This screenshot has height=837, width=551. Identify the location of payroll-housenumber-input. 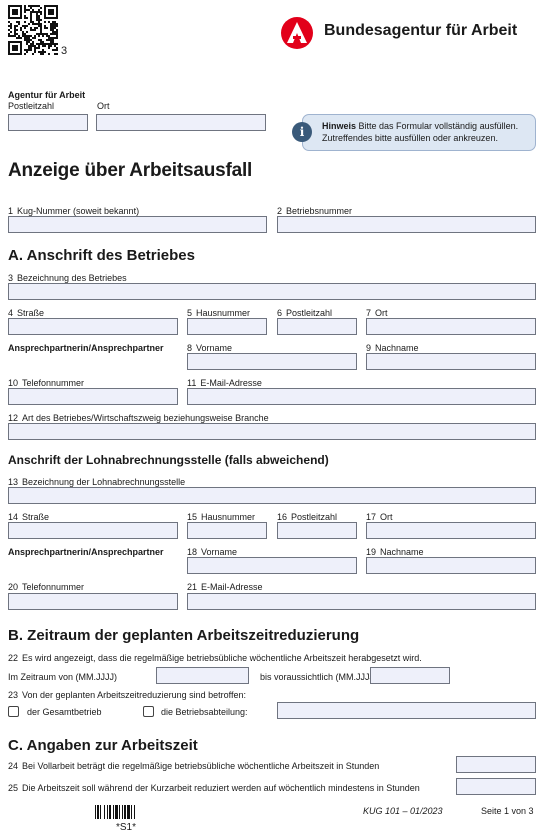
(227, 530).